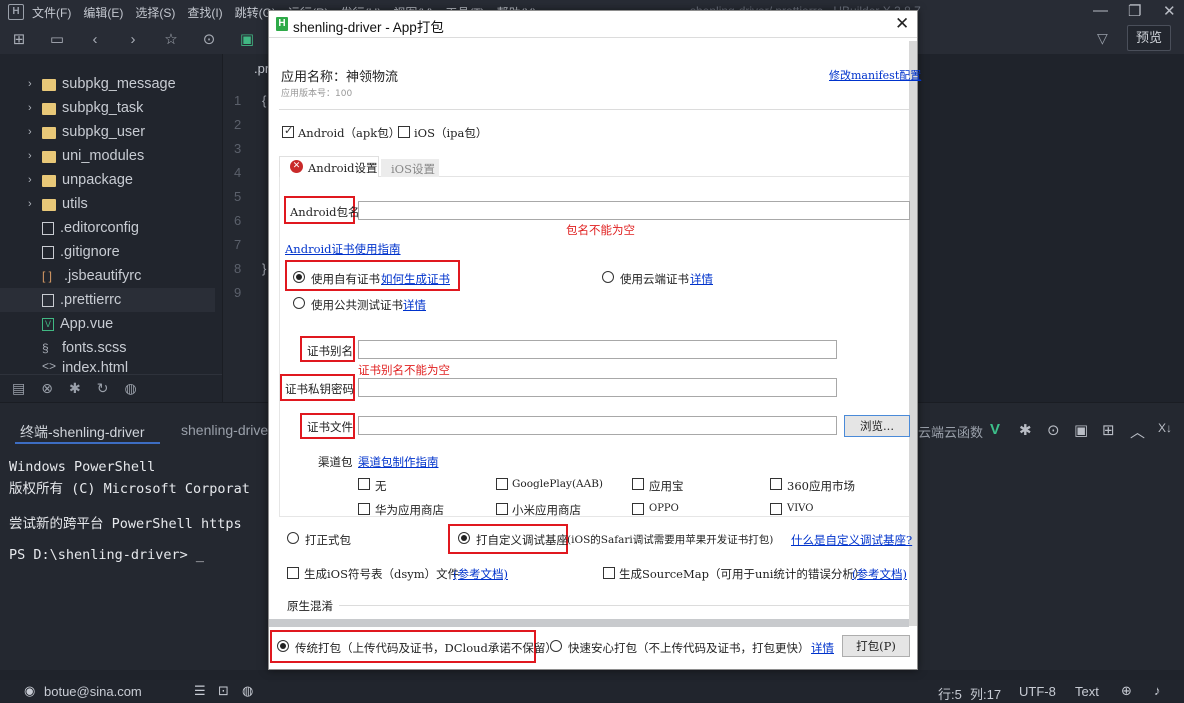  I want to click on encoding: UTF-8, so click(1037, 691).